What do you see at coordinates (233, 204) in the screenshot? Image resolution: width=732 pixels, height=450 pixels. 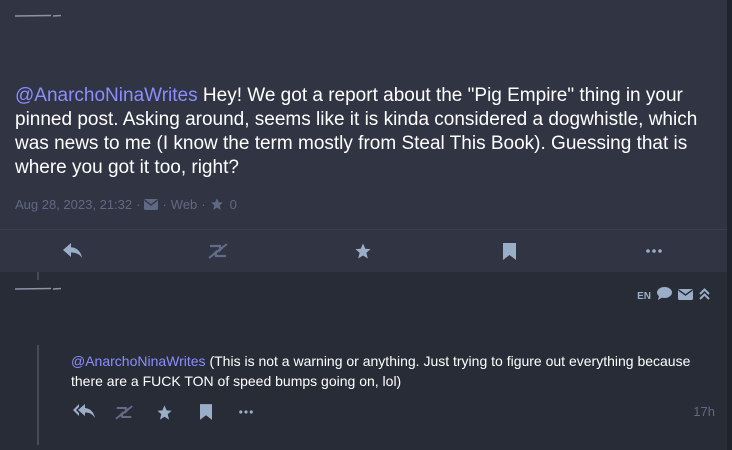 I see `favourite-count: 0` at bounding box center [233, 204].